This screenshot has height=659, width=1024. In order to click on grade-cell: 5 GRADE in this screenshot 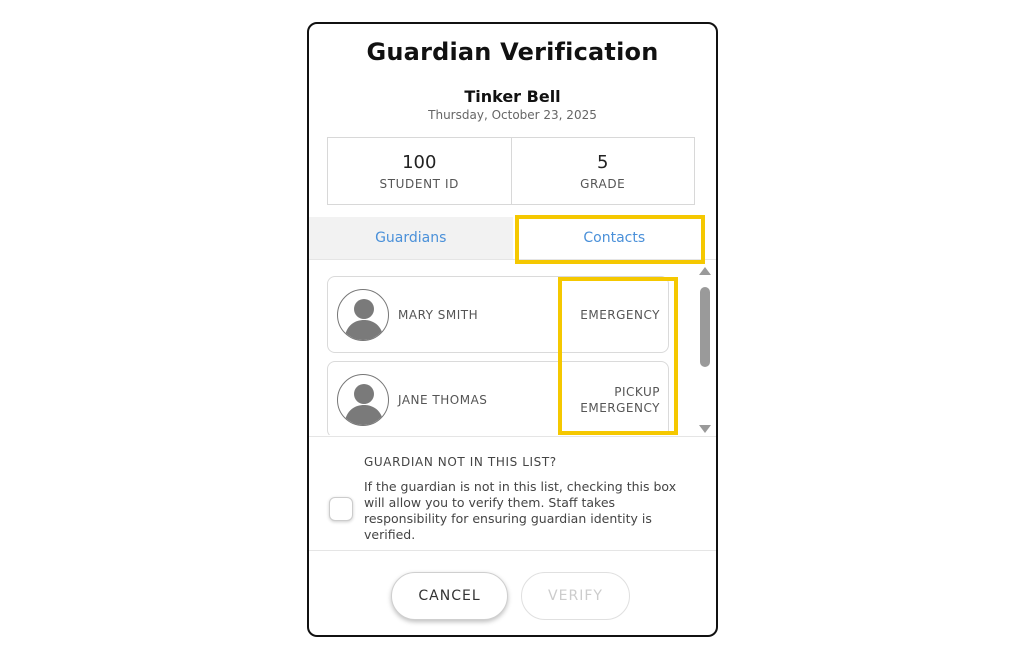, I will do `click(602, 171)`.